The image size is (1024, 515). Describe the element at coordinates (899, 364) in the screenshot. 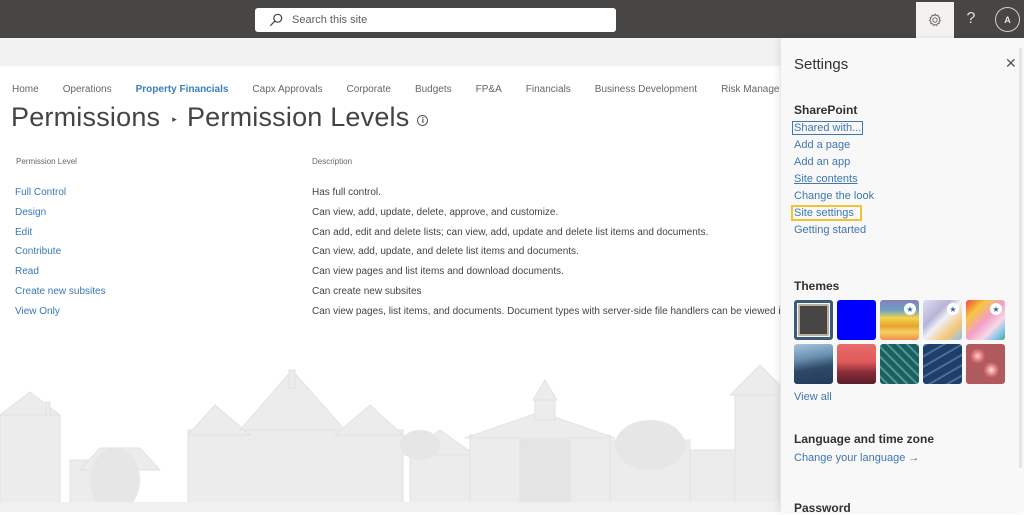

I see `theme-circuit-board` at that location.